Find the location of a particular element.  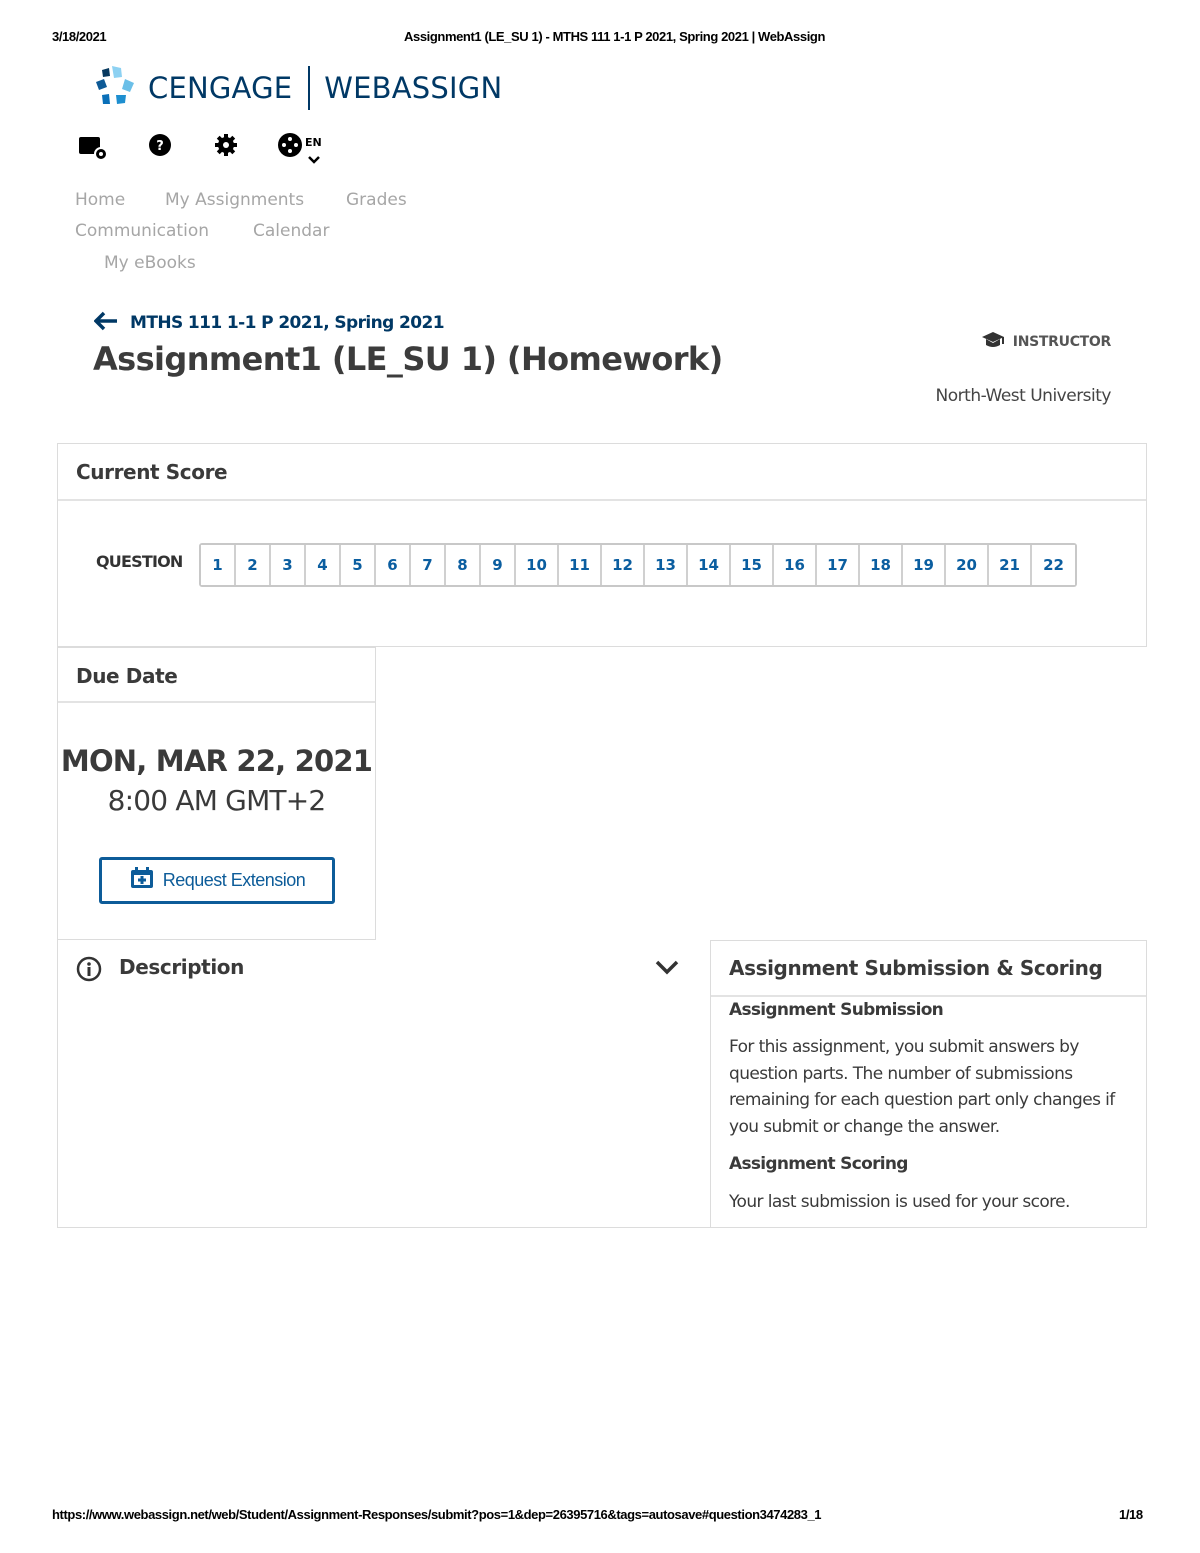

cengage-logo-icon is located at coordinates (117, 88).